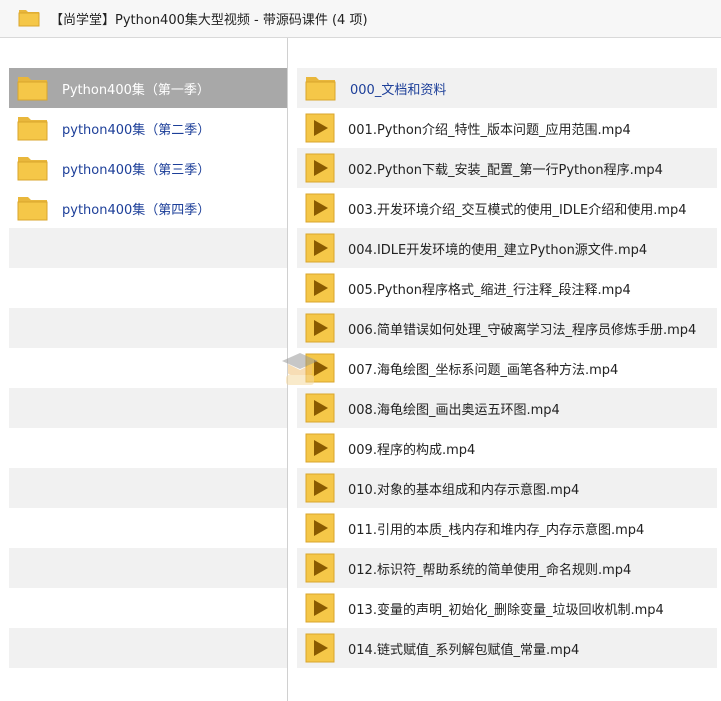 Image resolution: width=721 pixels, height=701 pixels. Describe the element at coordinates (136, 90) in the screenshot. I see `sidebar-item-label: Python400集（第一季）` at that location.